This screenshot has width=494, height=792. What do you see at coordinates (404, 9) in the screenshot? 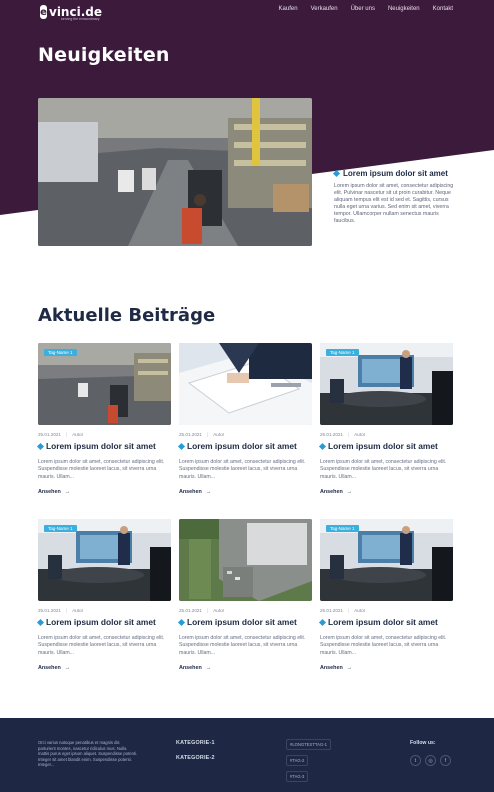
I see `nav-item-neuigkeiten: Neuigkeiten` at bounding box center [404, 9].